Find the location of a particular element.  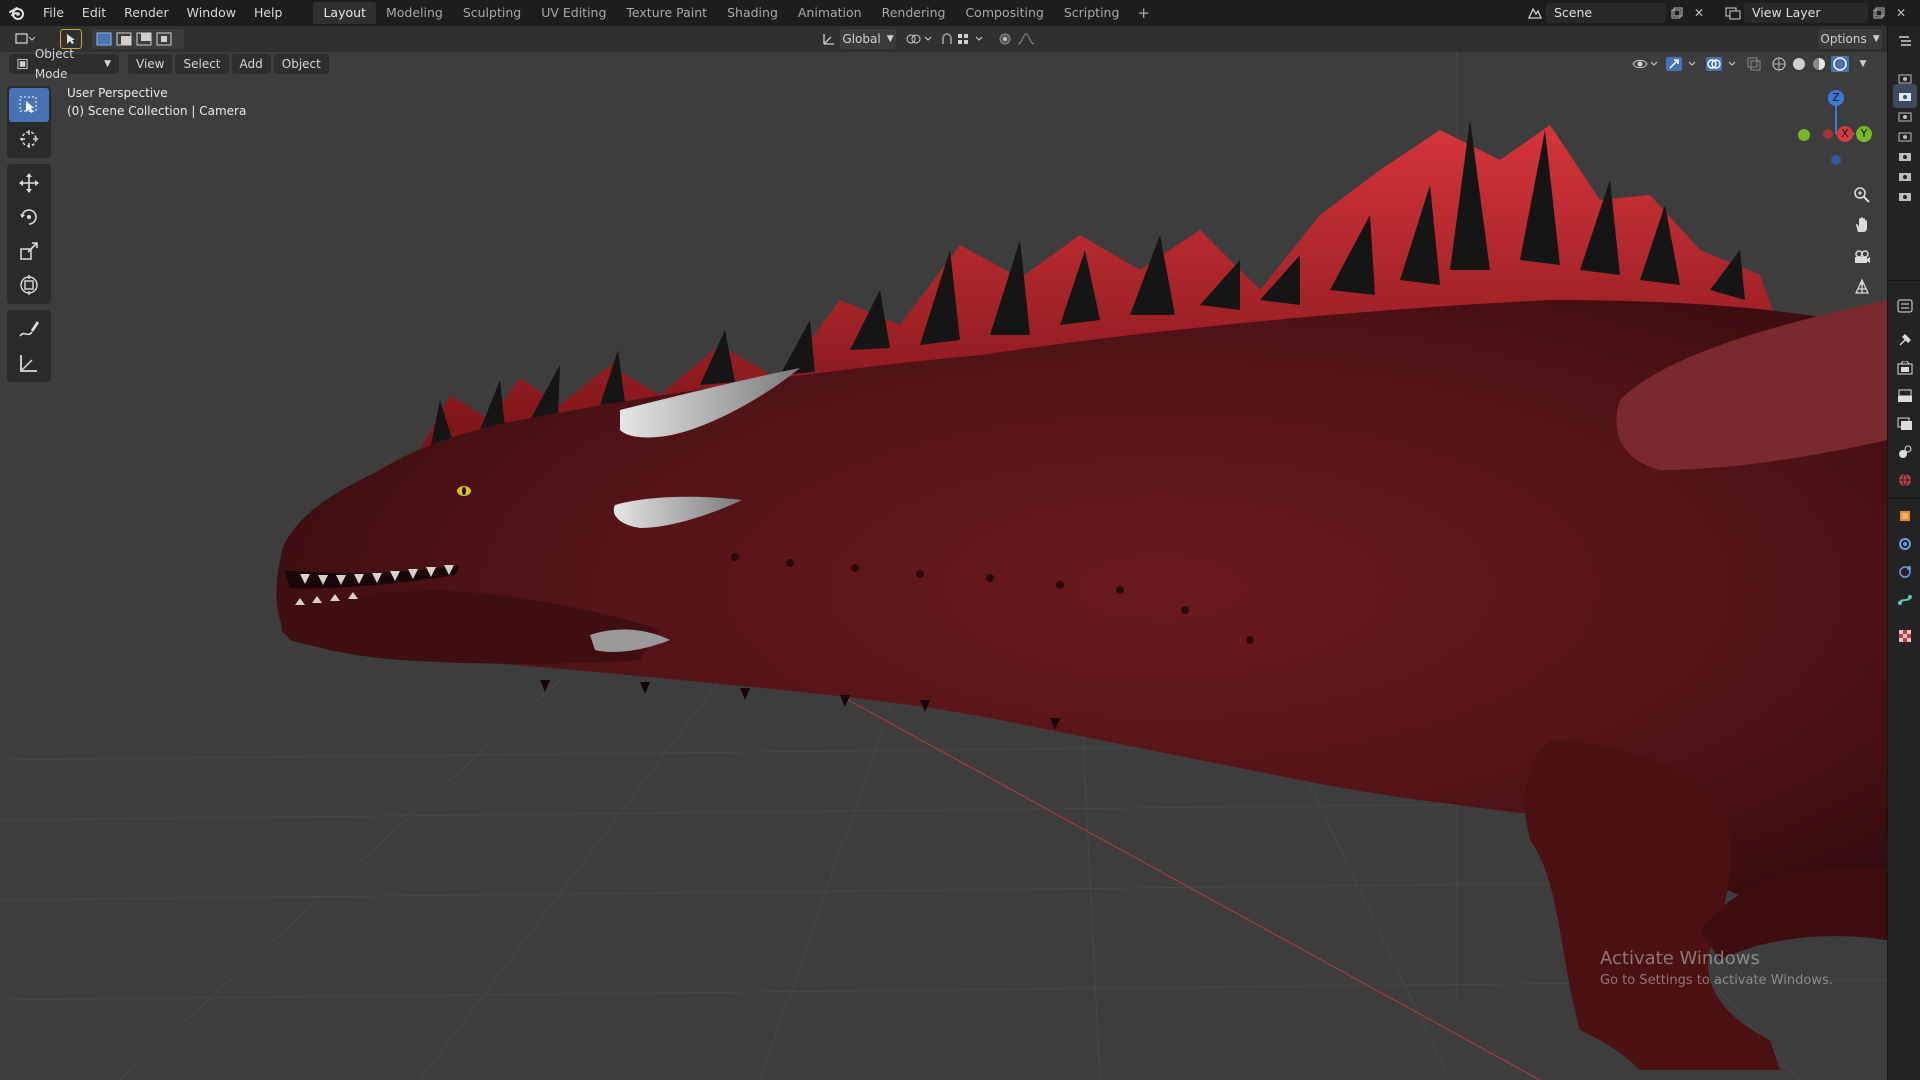

scene-selector: Scene ✕ is located at coordinates (1617, 13).